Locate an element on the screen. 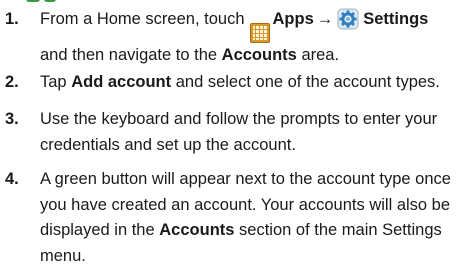 The height and width of the screenshot is (270, 473). step-1-line2-suffix: area. is located at coordinates (320, 55).